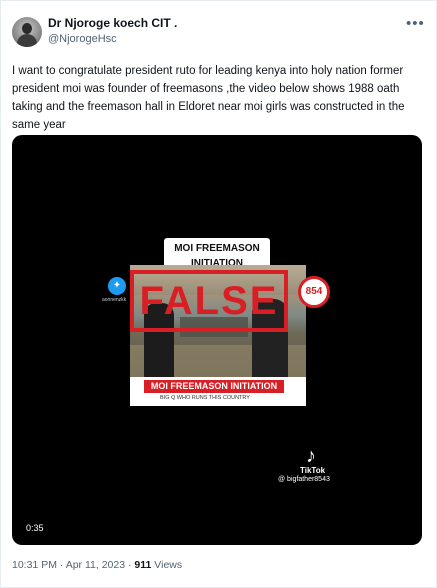  What do you see at coordinates (168, 565) in the screenshot?
I see `views-label: Views` at bounding box center [168, 565].